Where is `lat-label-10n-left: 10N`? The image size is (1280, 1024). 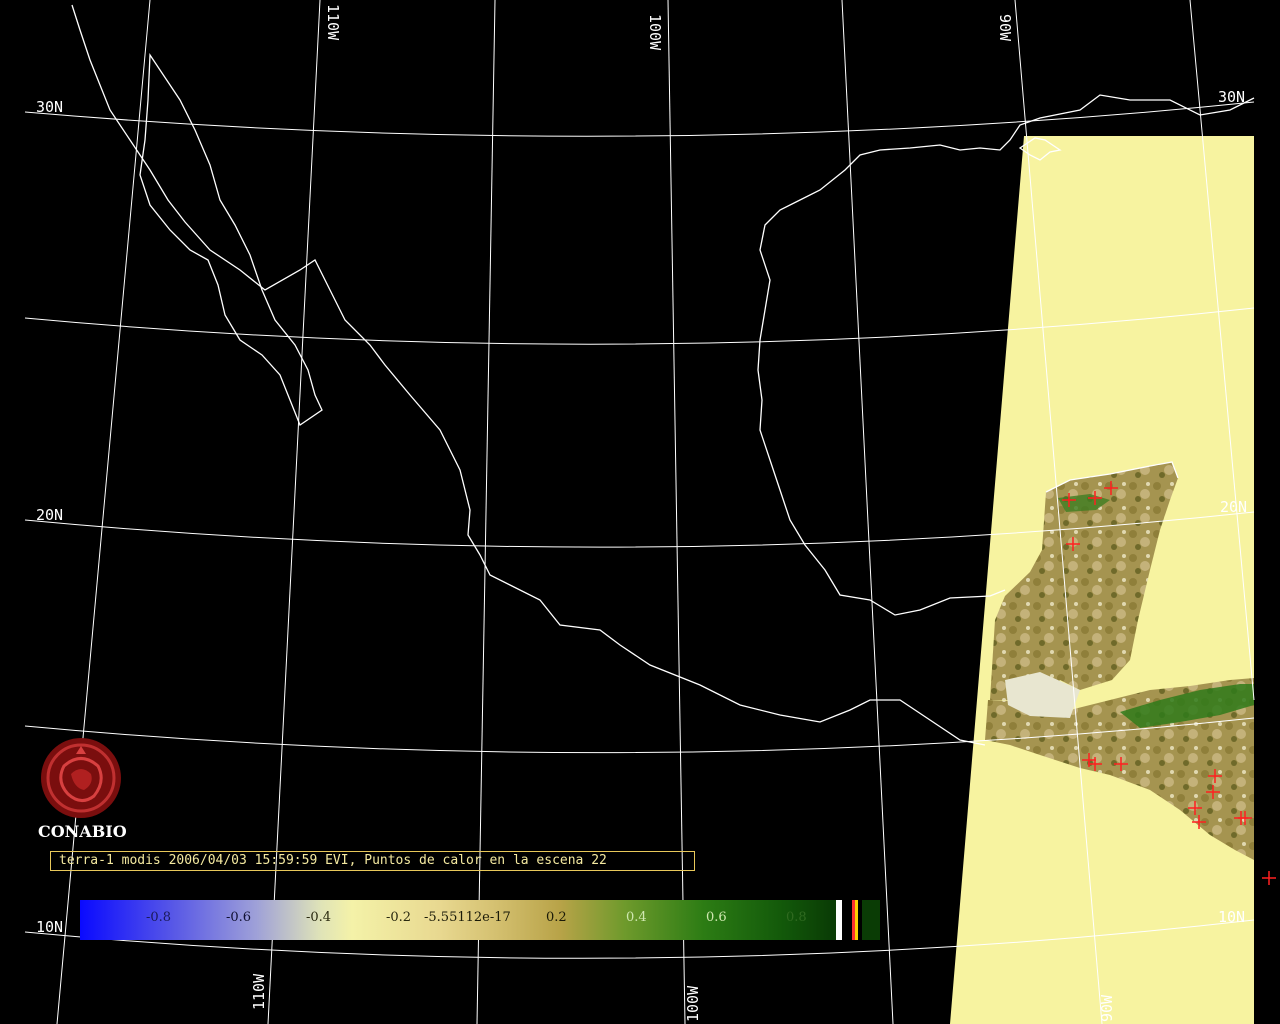 lat-label-10n-left: 10N is located at coordinates (49, 927).